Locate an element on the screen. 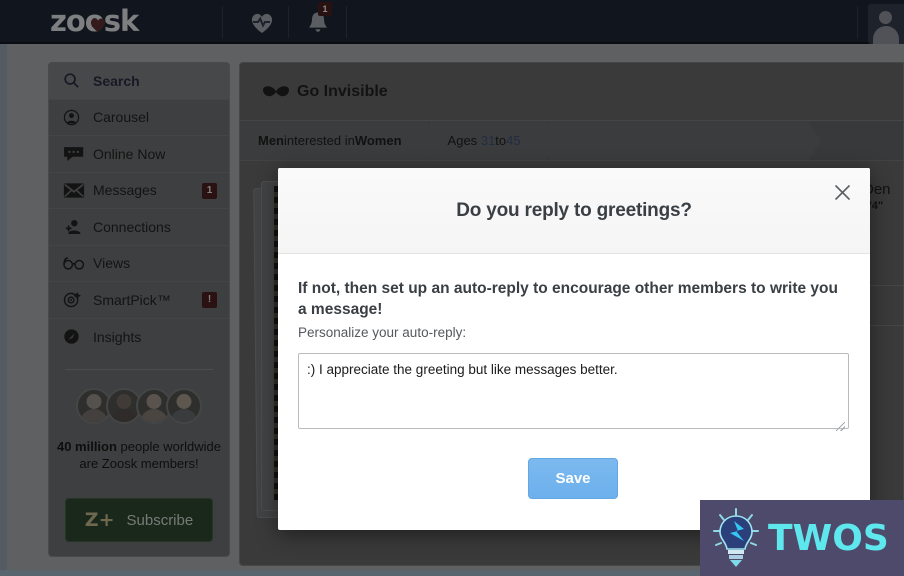 This screenshot has width=904, height=576. modal-header: Do you reply to greetings? is located at coordinates (574, 211).